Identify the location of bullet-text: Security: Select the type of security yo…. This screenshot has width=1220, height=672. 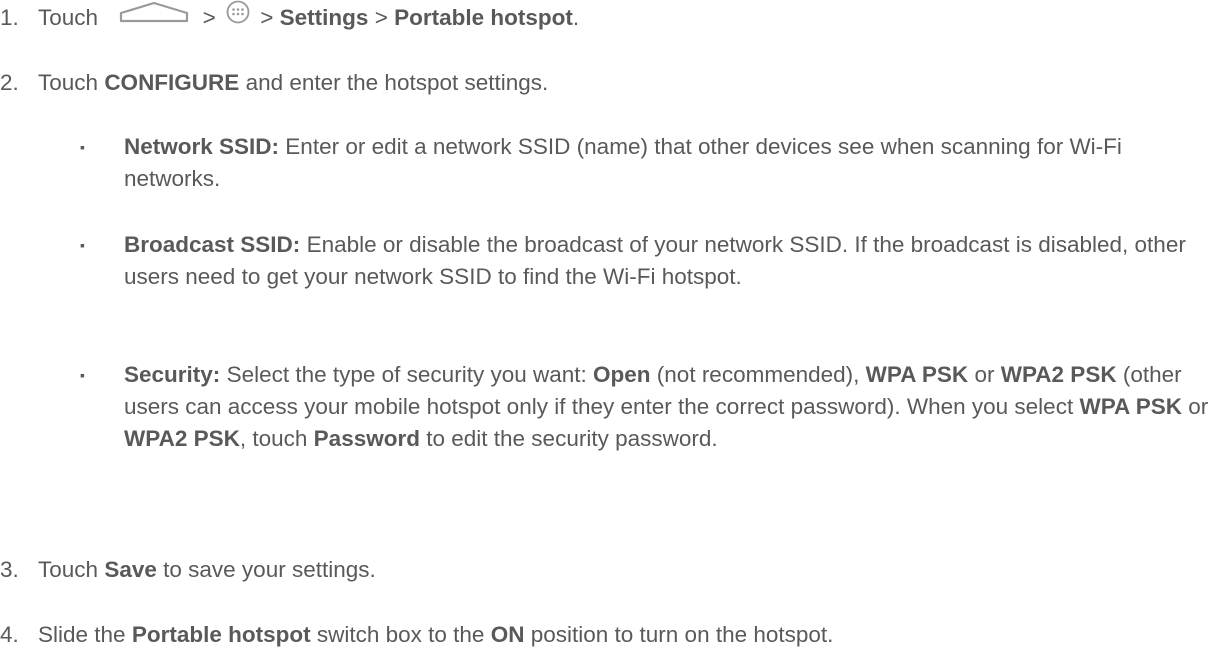
(670, 407).